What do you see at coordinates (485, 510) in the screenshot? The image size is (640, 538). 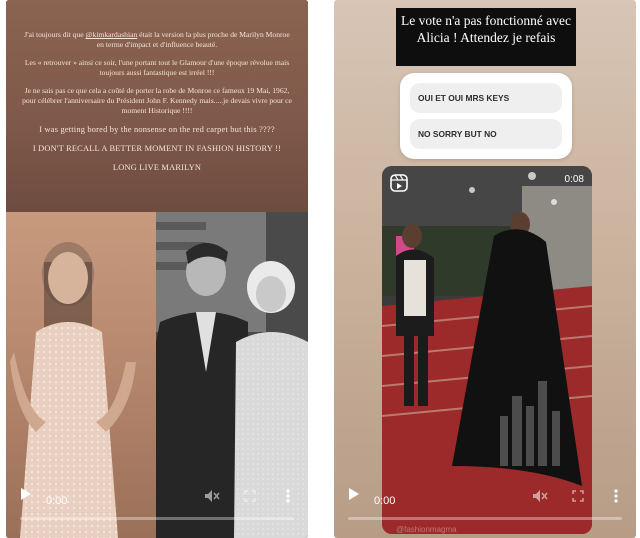 I see `video-controls-right: 0:00 @fashionmagma` at bounding box center [485, 510].